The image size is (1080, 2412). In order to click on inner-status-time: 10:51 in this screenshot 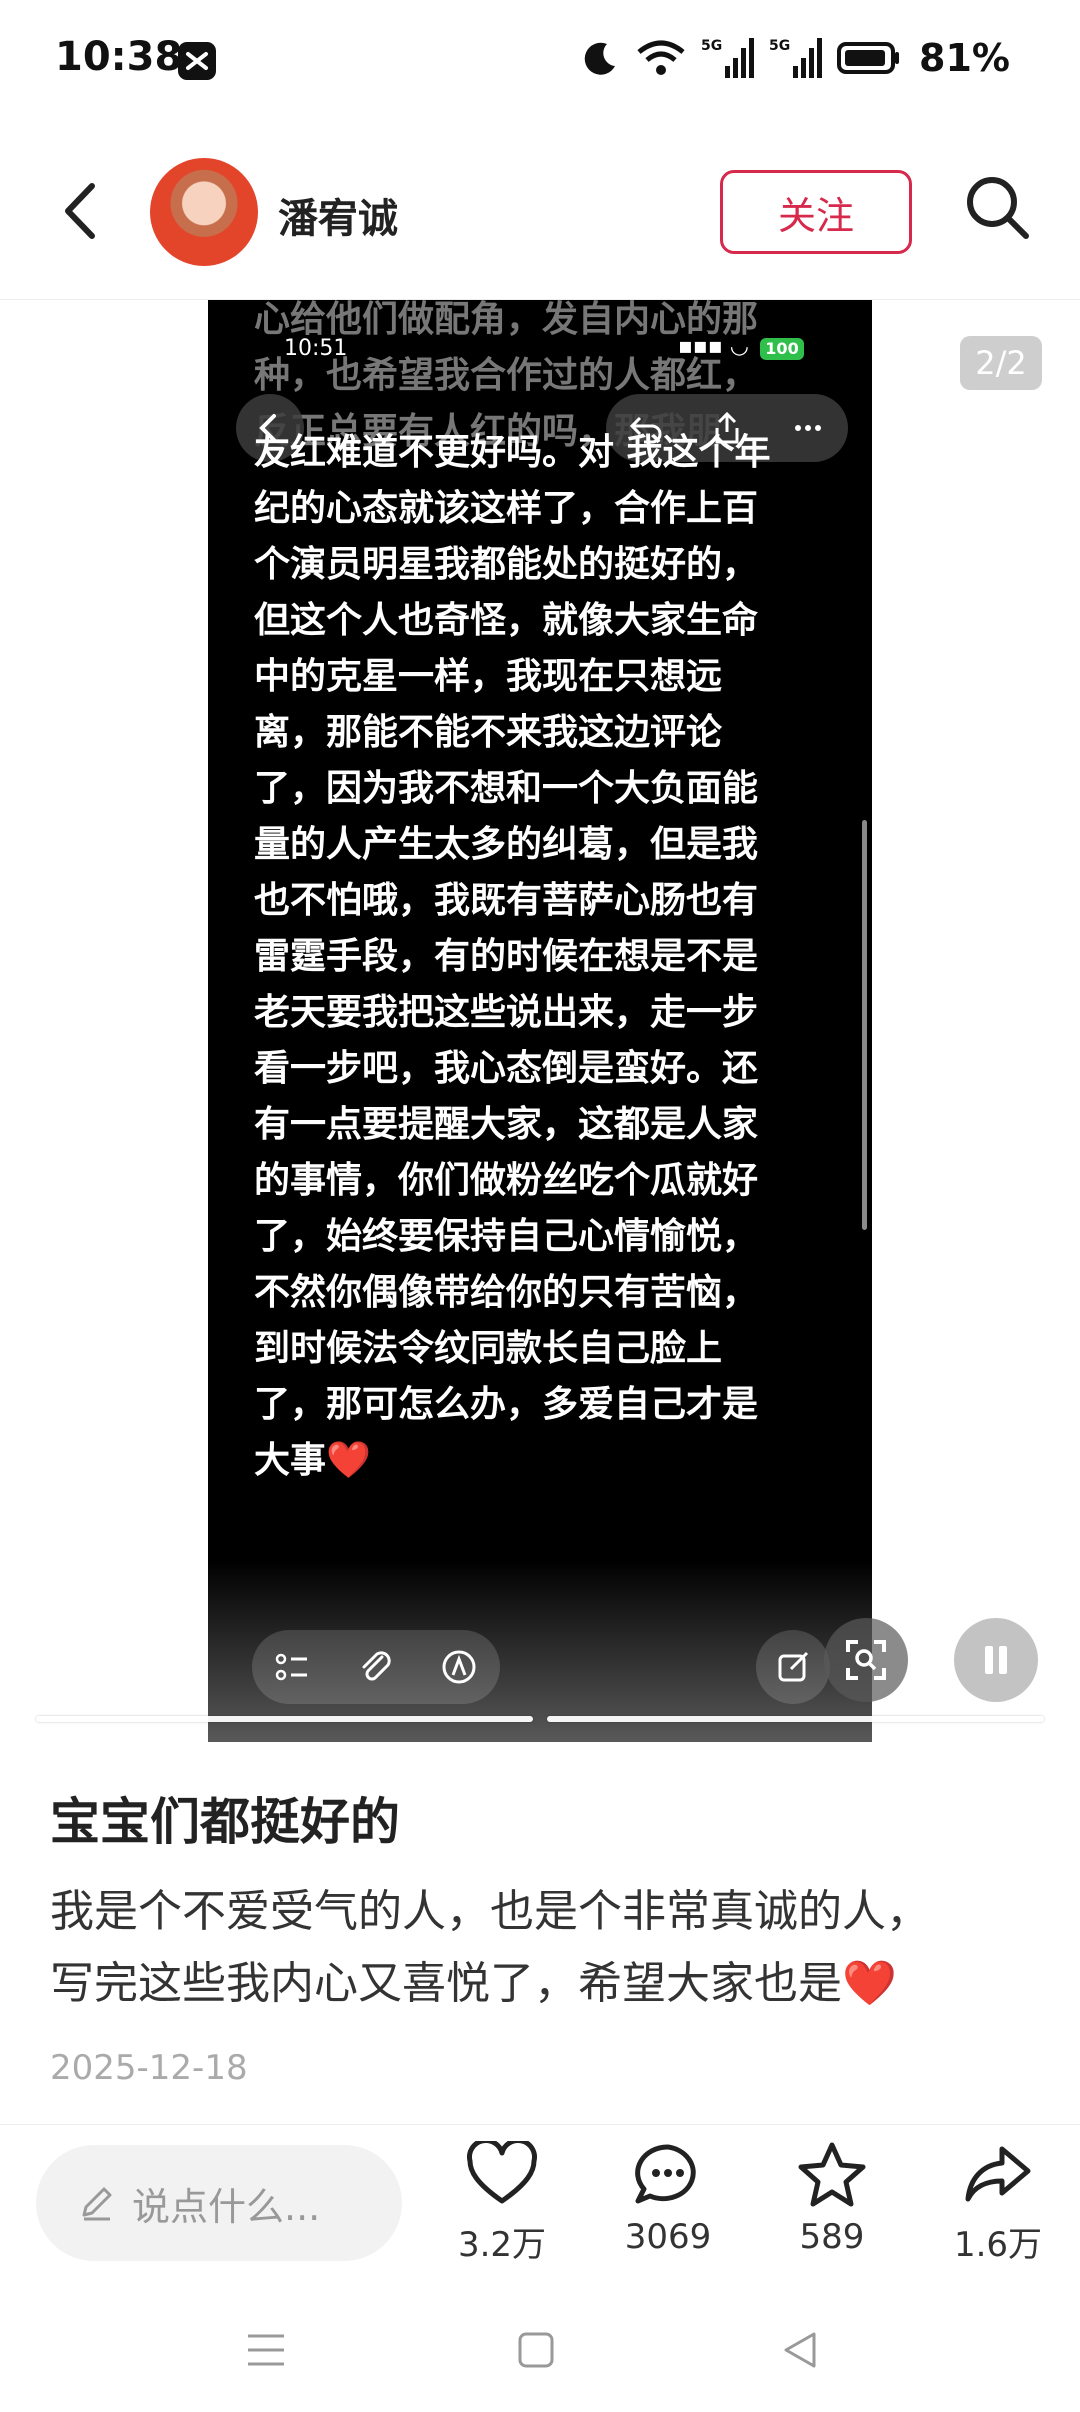, I will do `click(316, 348)`.